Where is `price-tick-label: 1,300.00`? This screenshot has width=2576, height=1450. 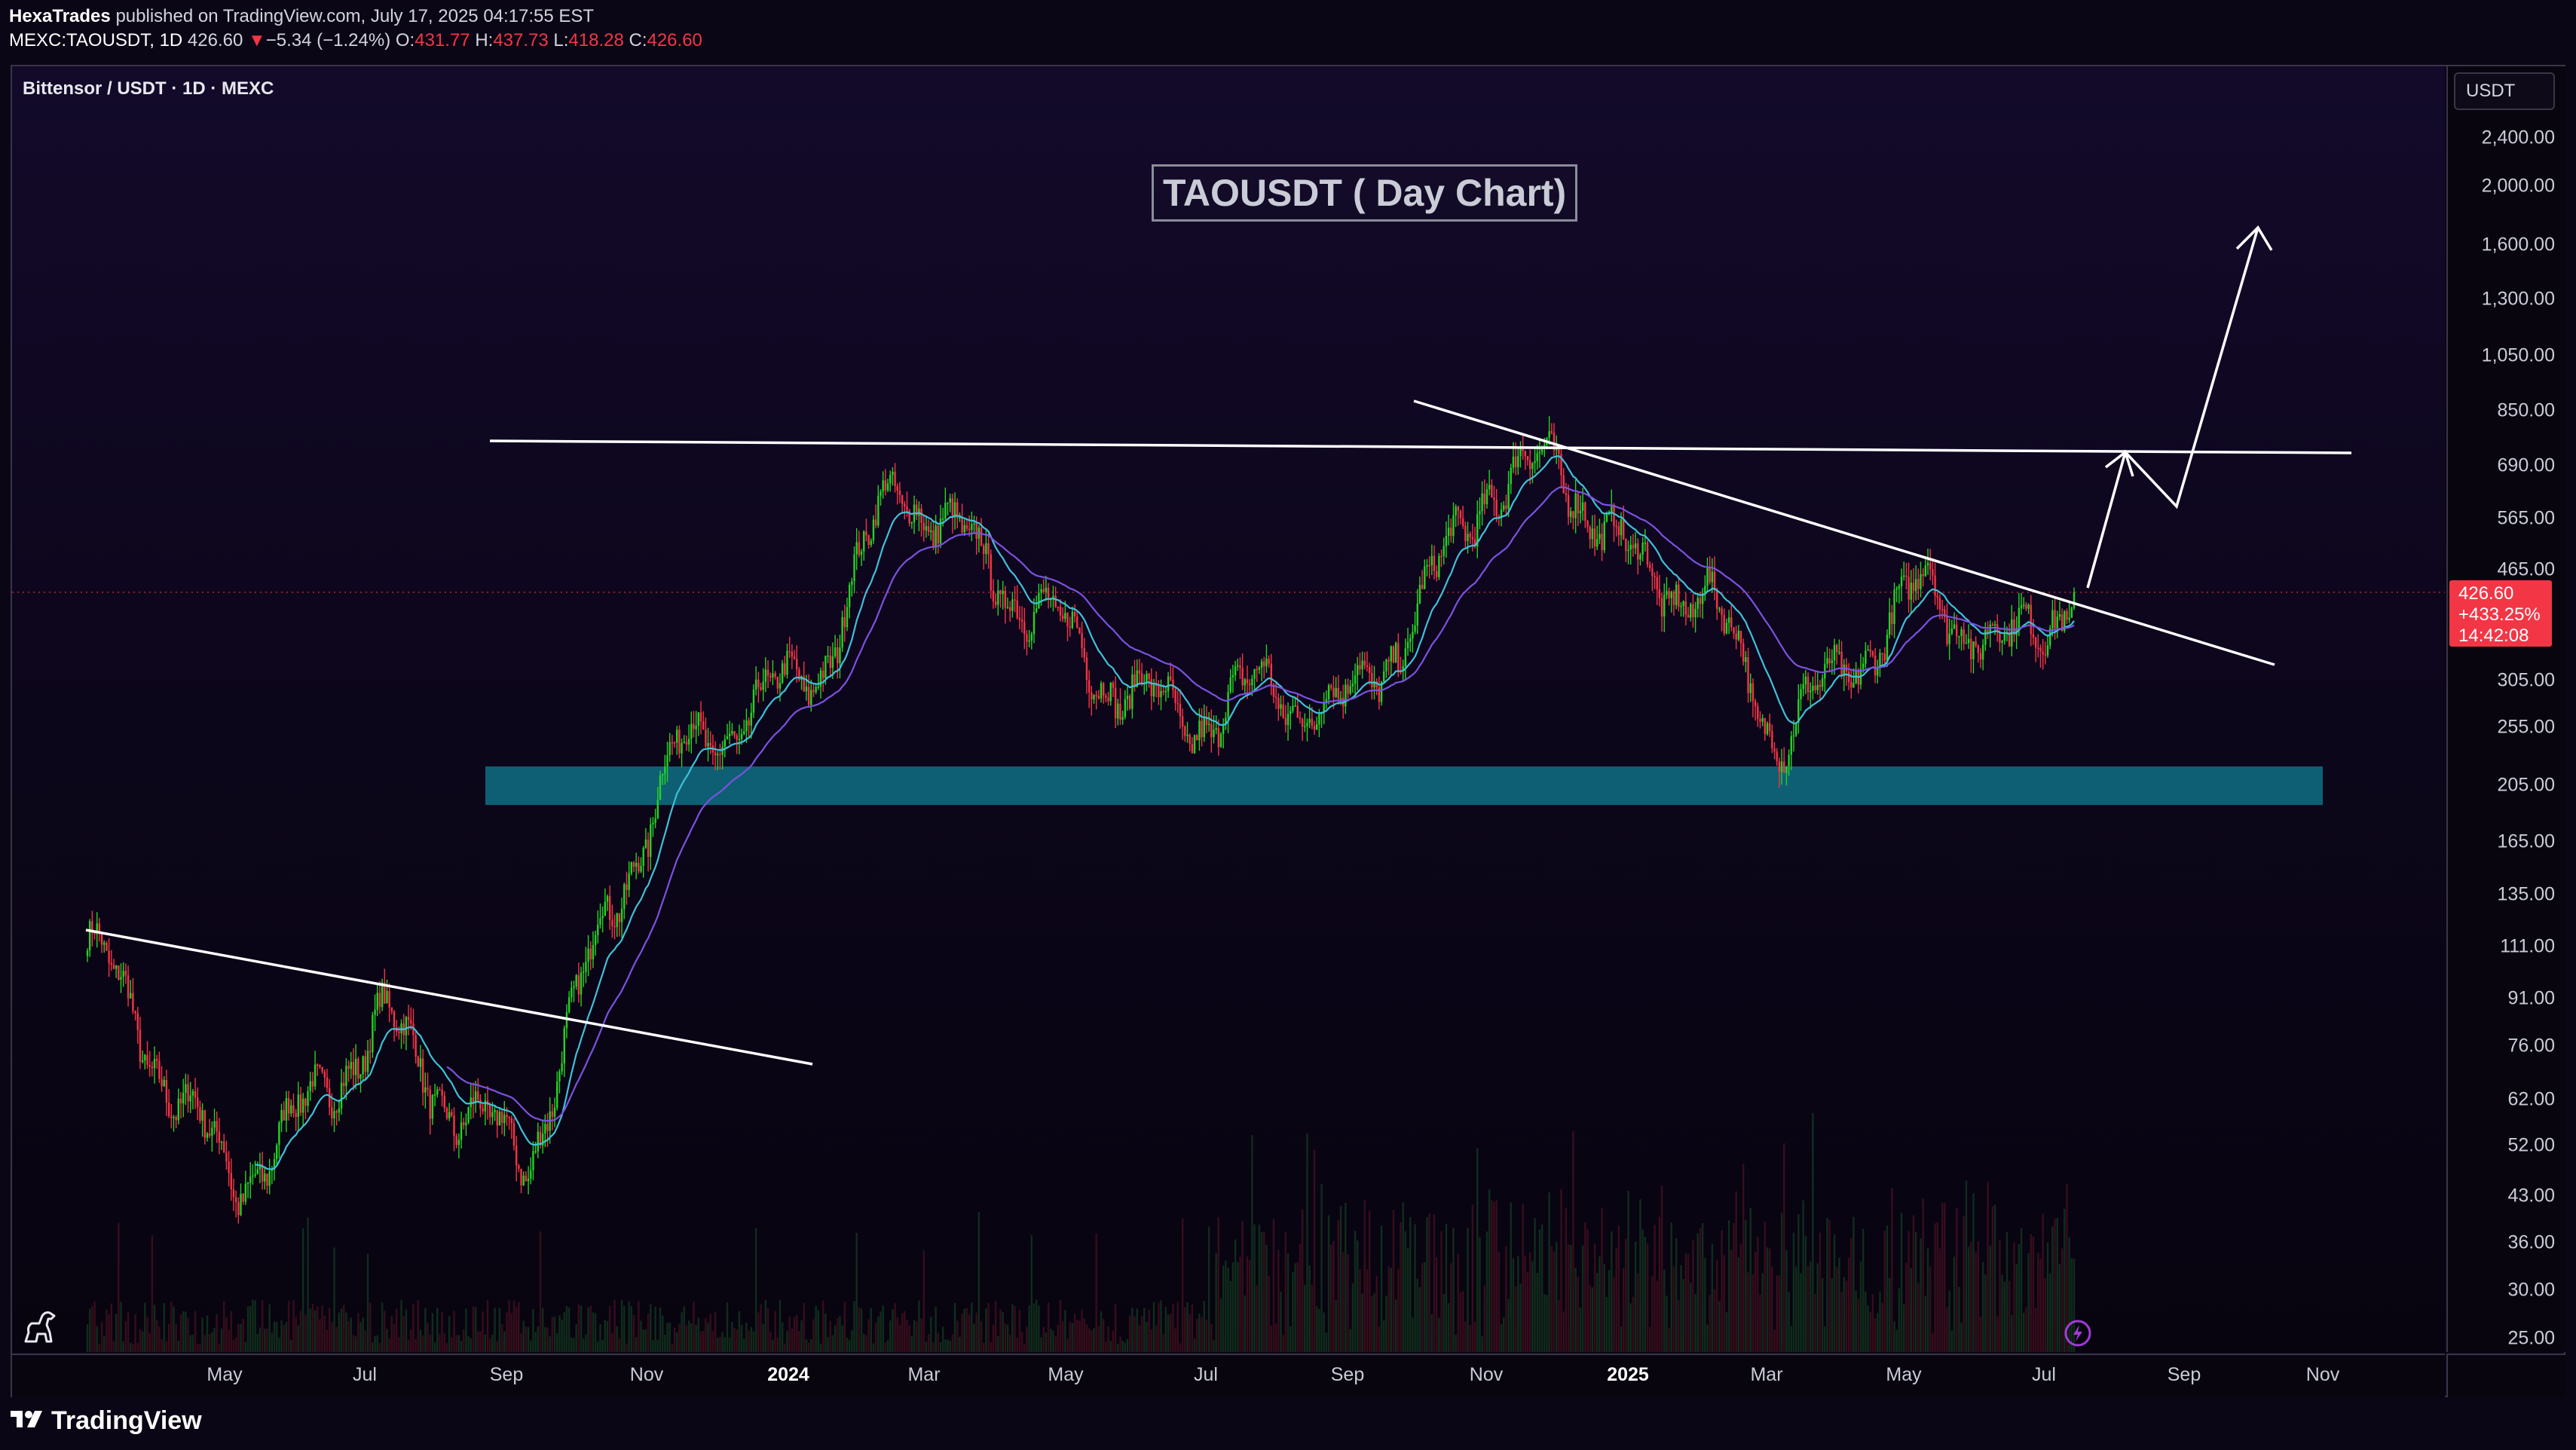
price-tick-label: 1,300.00 is located at coordinates (2518, 299).